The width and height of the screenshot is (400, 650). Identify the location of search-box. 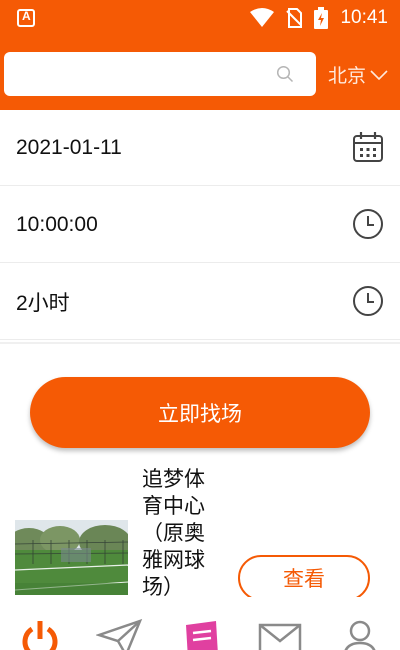
(160, 74).